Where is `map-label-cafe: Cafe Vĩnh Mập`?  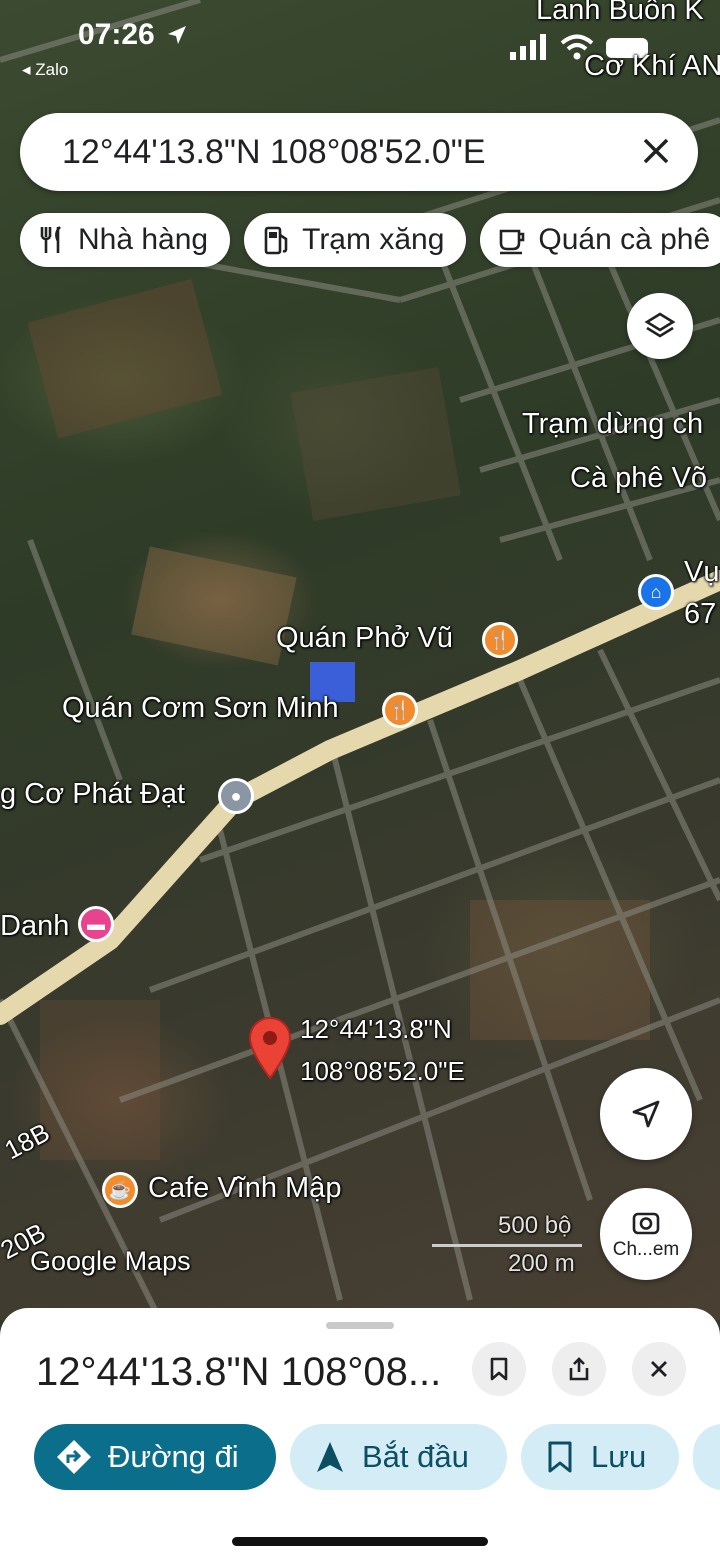
map-label-cafe: Cafe Vĩnh Mập is located at coordinates (244, 1188).